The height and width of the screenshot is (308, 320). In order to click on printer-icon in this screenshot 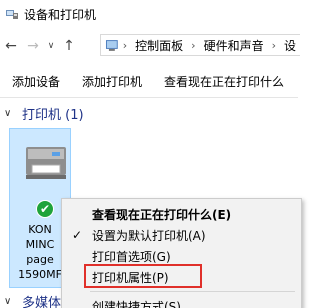, I will do `click(46, 163)`.